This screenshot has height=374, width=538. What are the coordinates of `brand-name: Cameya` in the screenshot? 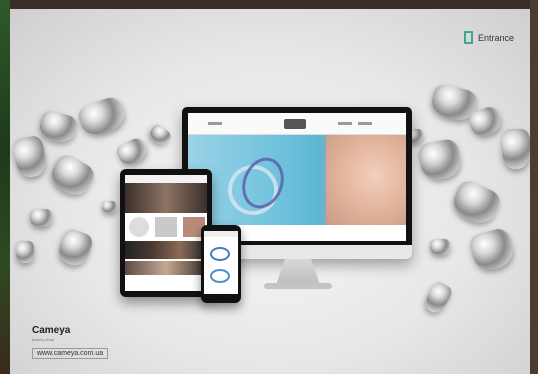 It's located at (51, 330).